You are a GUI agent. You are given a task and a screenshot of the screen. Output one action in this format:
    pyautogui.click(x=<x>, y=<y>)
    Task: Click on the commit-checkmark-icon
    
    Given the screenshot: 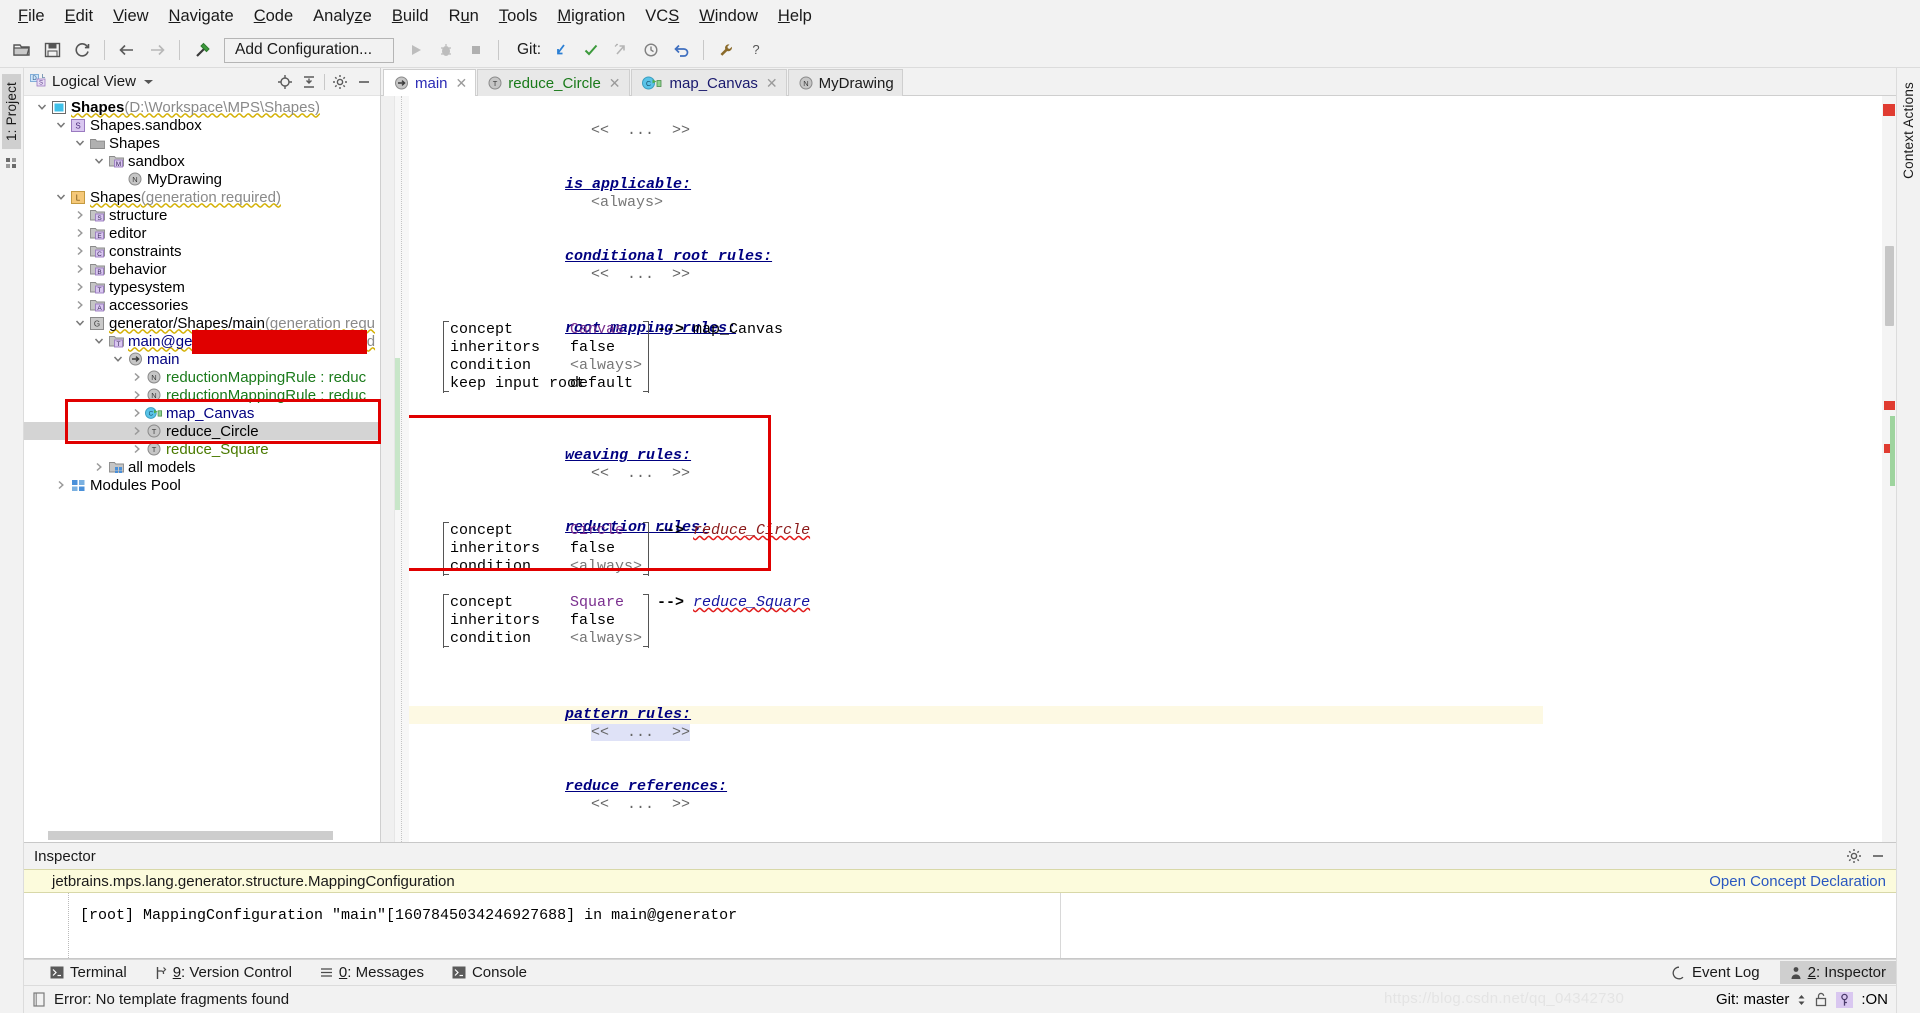 What is the action you would take?
    pyautogui.click(x=591, y=50)
    